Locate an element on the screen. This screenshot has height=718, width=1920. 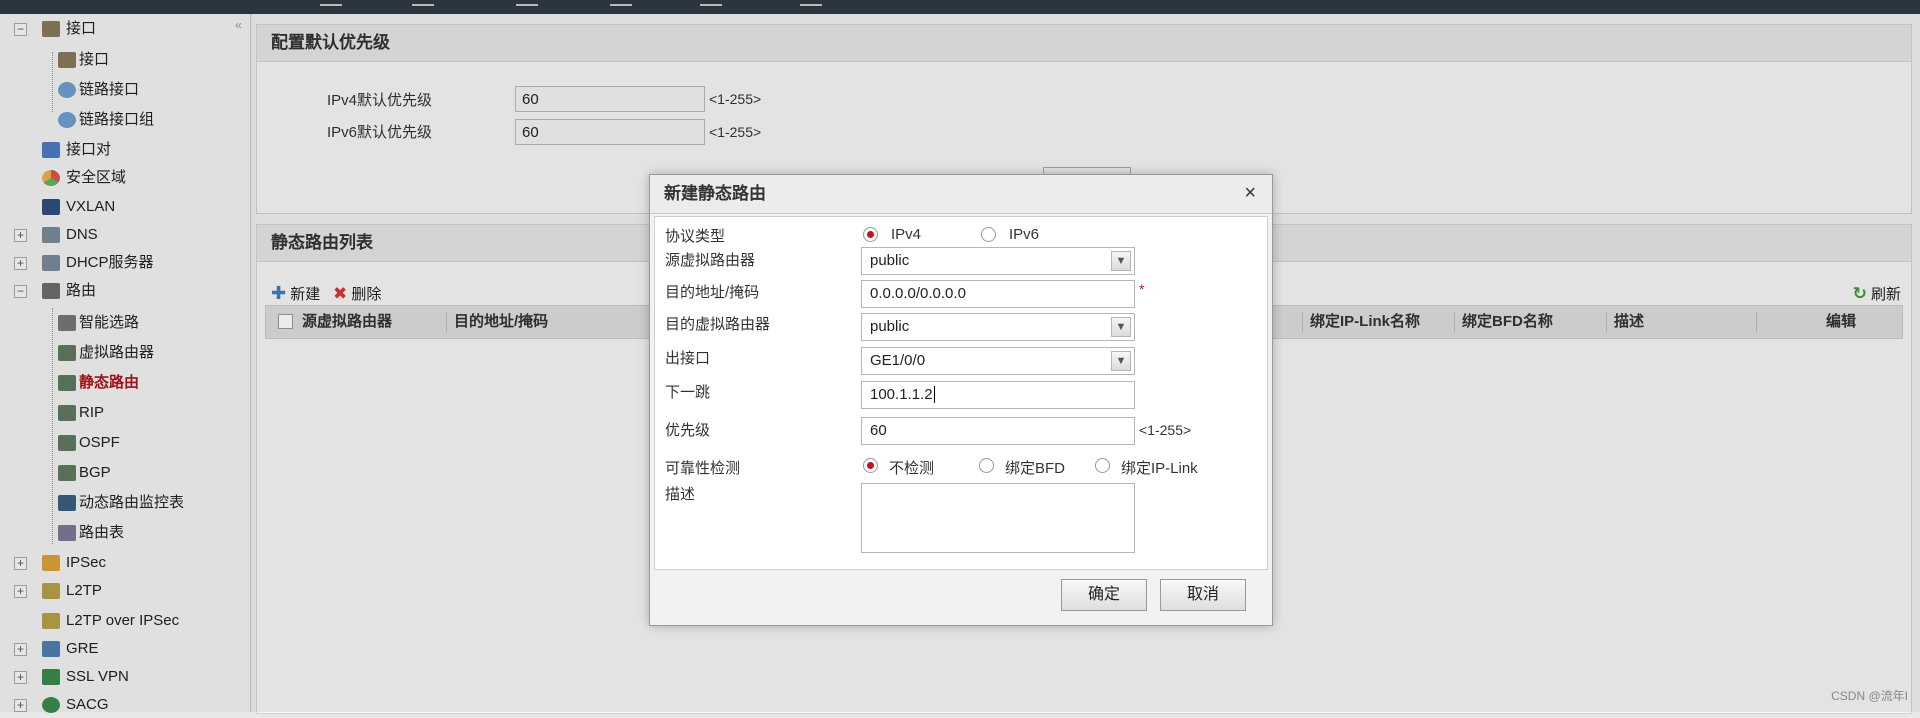
next-hop-label: 下一跳 is located at coordinates (688, 392).